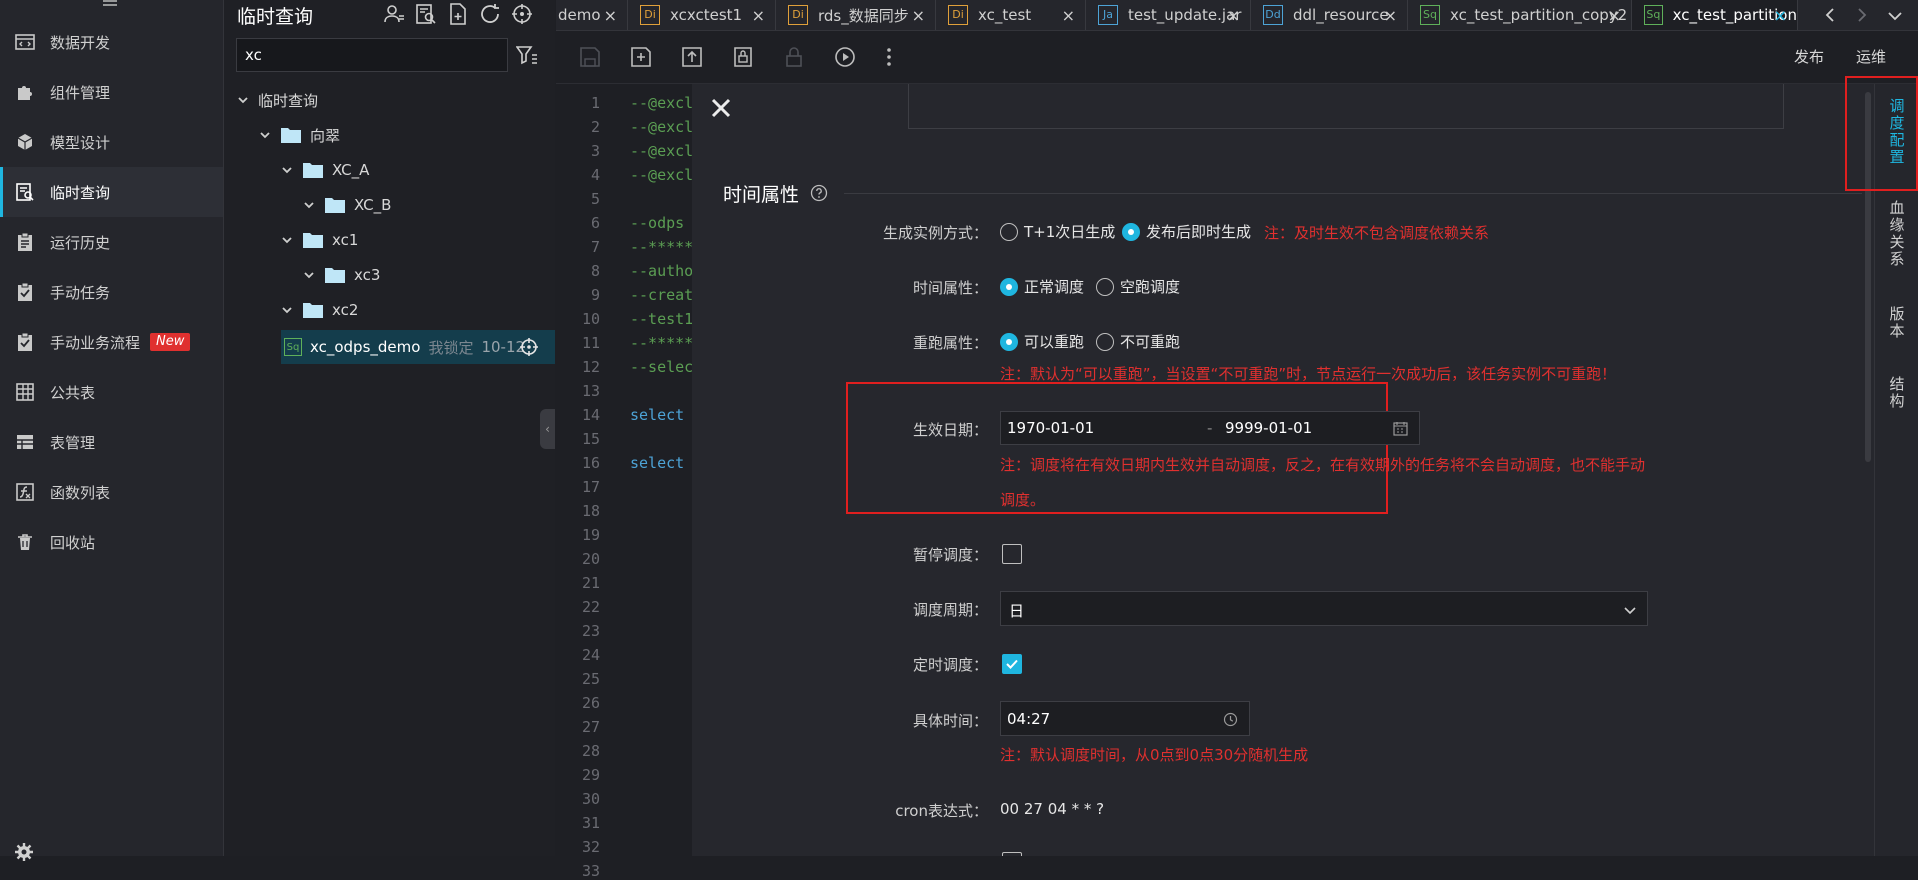 The width and height of the screenshot is (1918, 880). I want to click on code-line: select, so click(657, 415).